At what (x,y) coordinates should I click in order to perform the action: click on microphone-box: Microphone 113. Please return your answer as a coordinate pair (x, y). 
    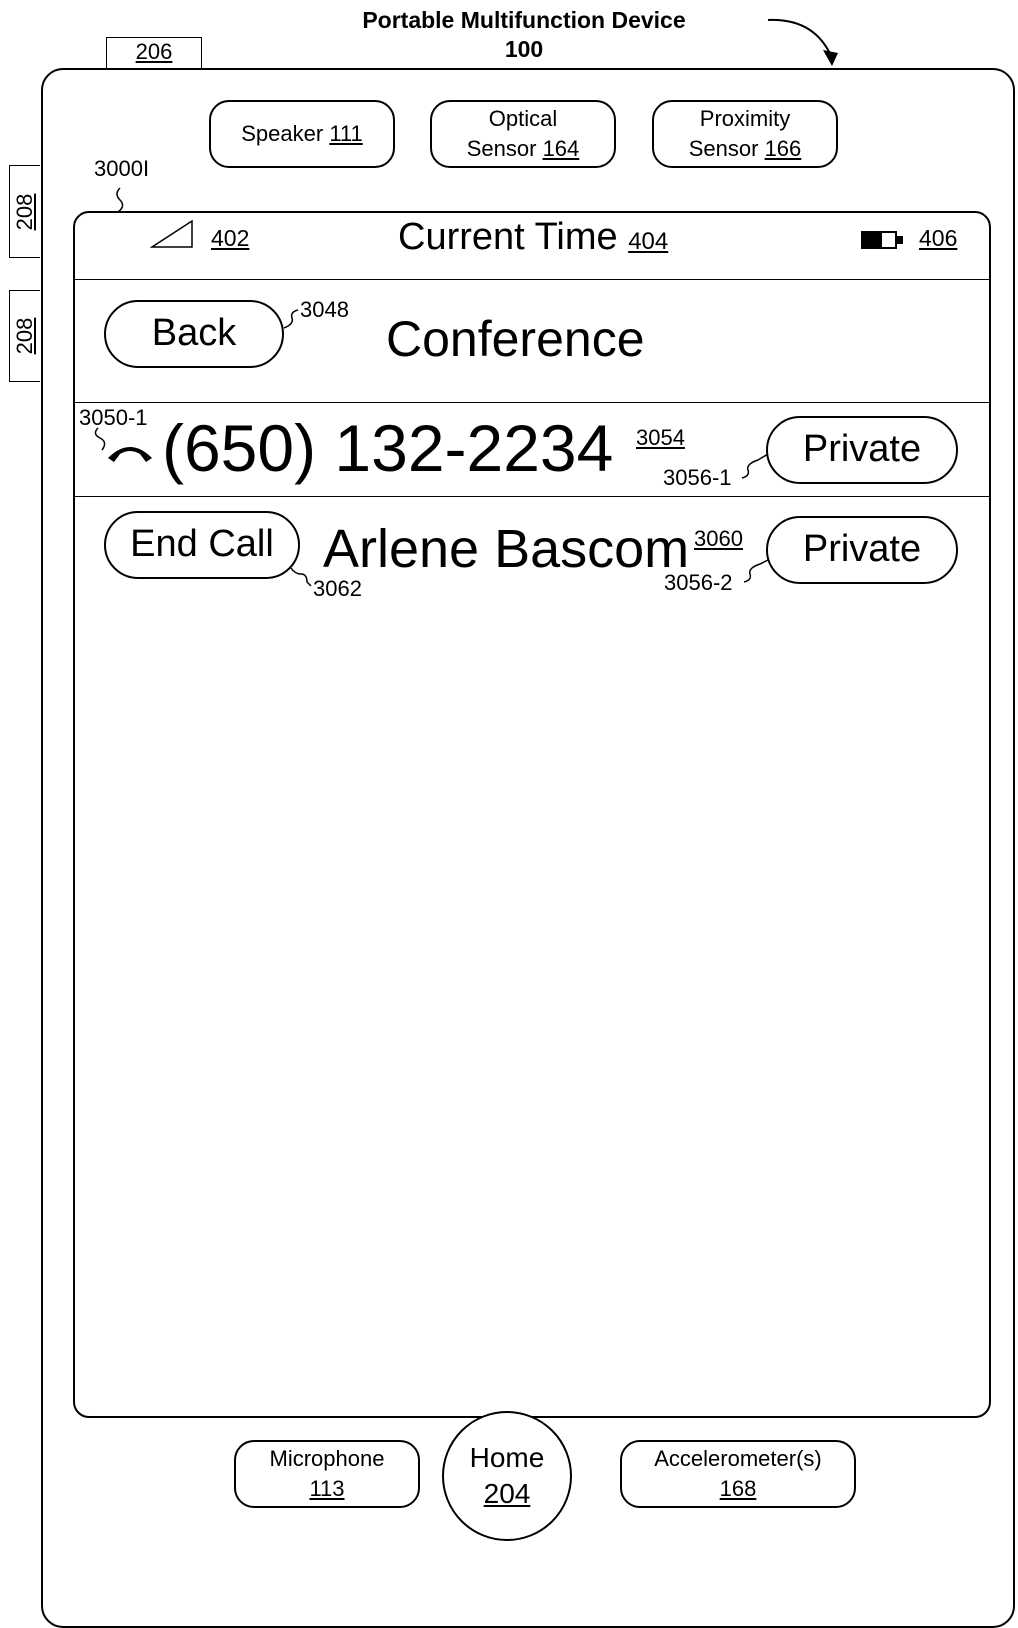
    Looking at the image, I should click on (327, 1474).